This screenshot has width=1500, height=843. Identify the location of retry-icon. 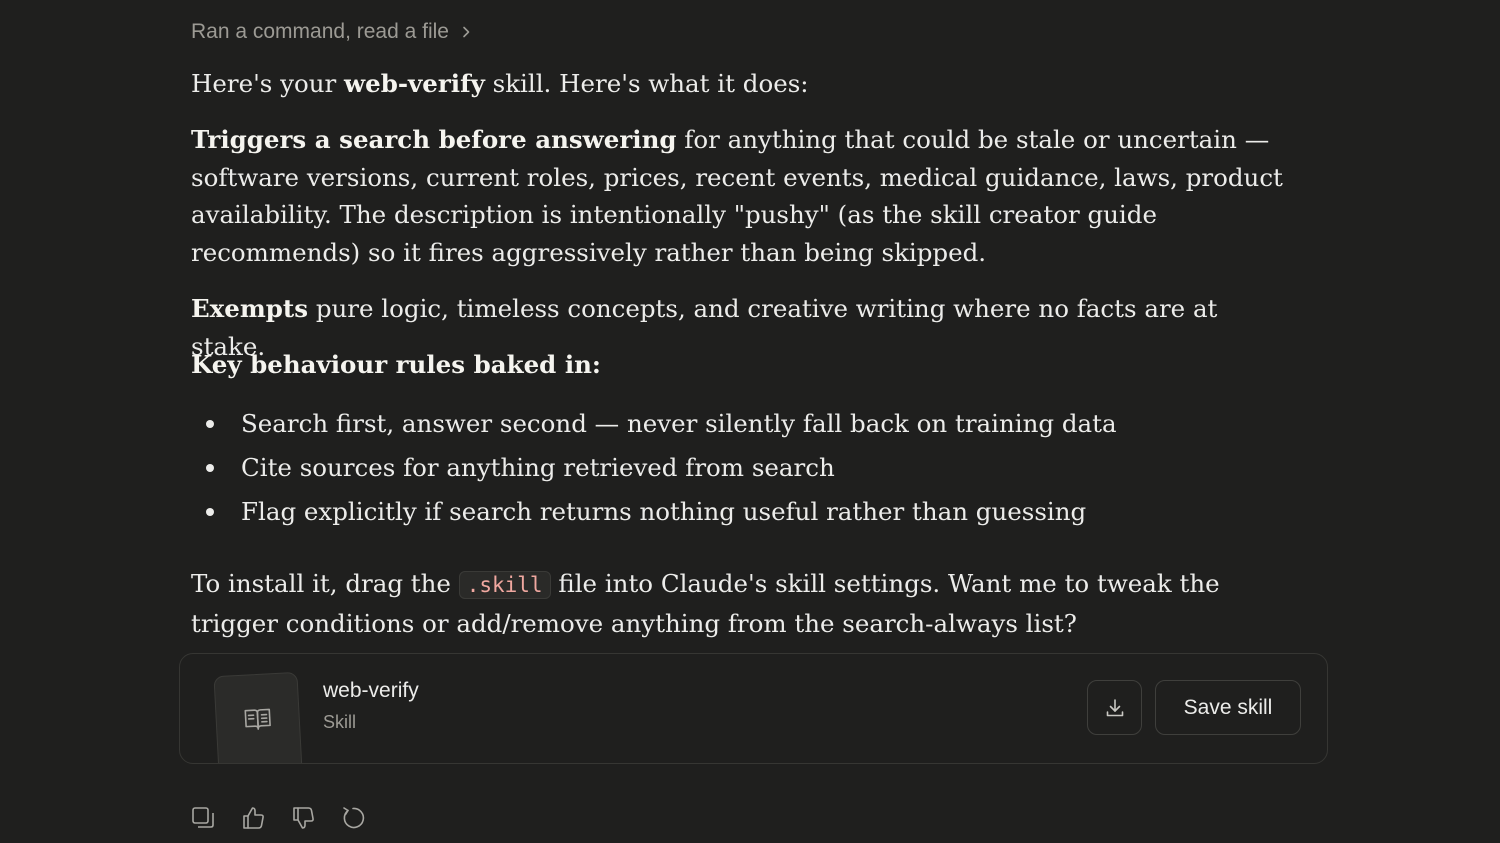
(354, 818).